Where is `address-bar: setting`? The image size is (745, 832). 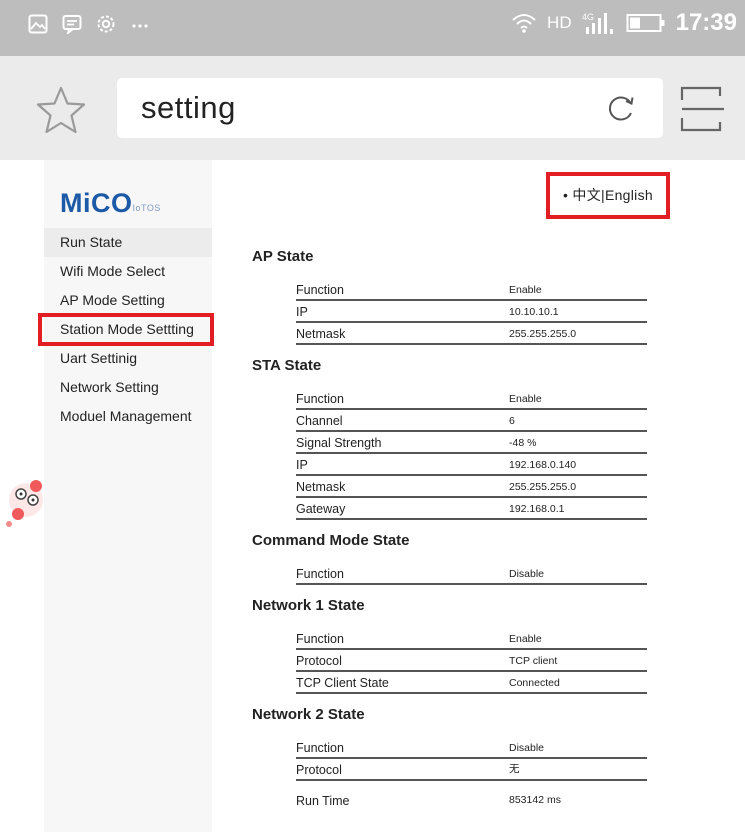 address-bar: setting is located at coordinates (390, 108).